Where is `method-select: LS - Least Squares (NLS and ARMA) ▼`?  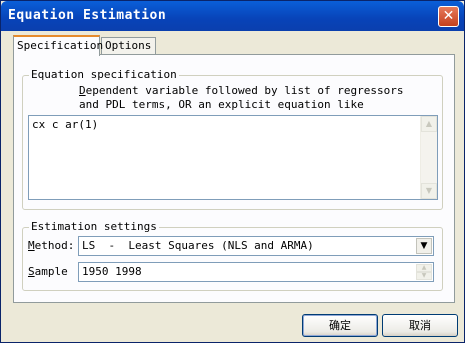
method-select: LS - Least Squares (NLS and ARMA) ▼ is located at coordinates (256, 246).